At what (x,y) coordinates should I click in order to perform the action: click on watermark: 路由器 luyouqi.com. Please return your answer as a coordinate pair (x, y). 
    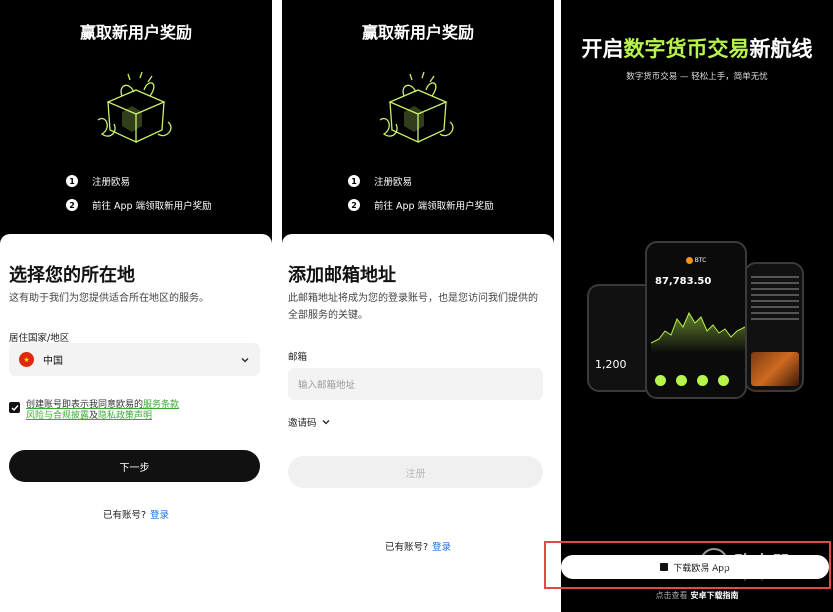
    Looking at the image, I should click on (745, 564).